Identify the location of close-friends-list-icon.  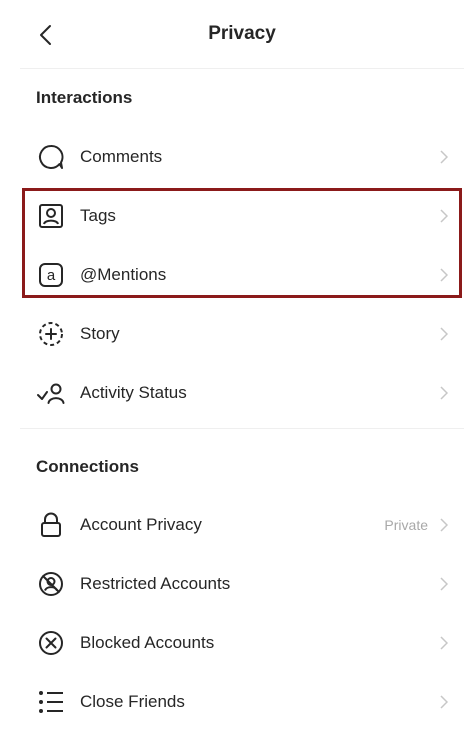
(51, 702).